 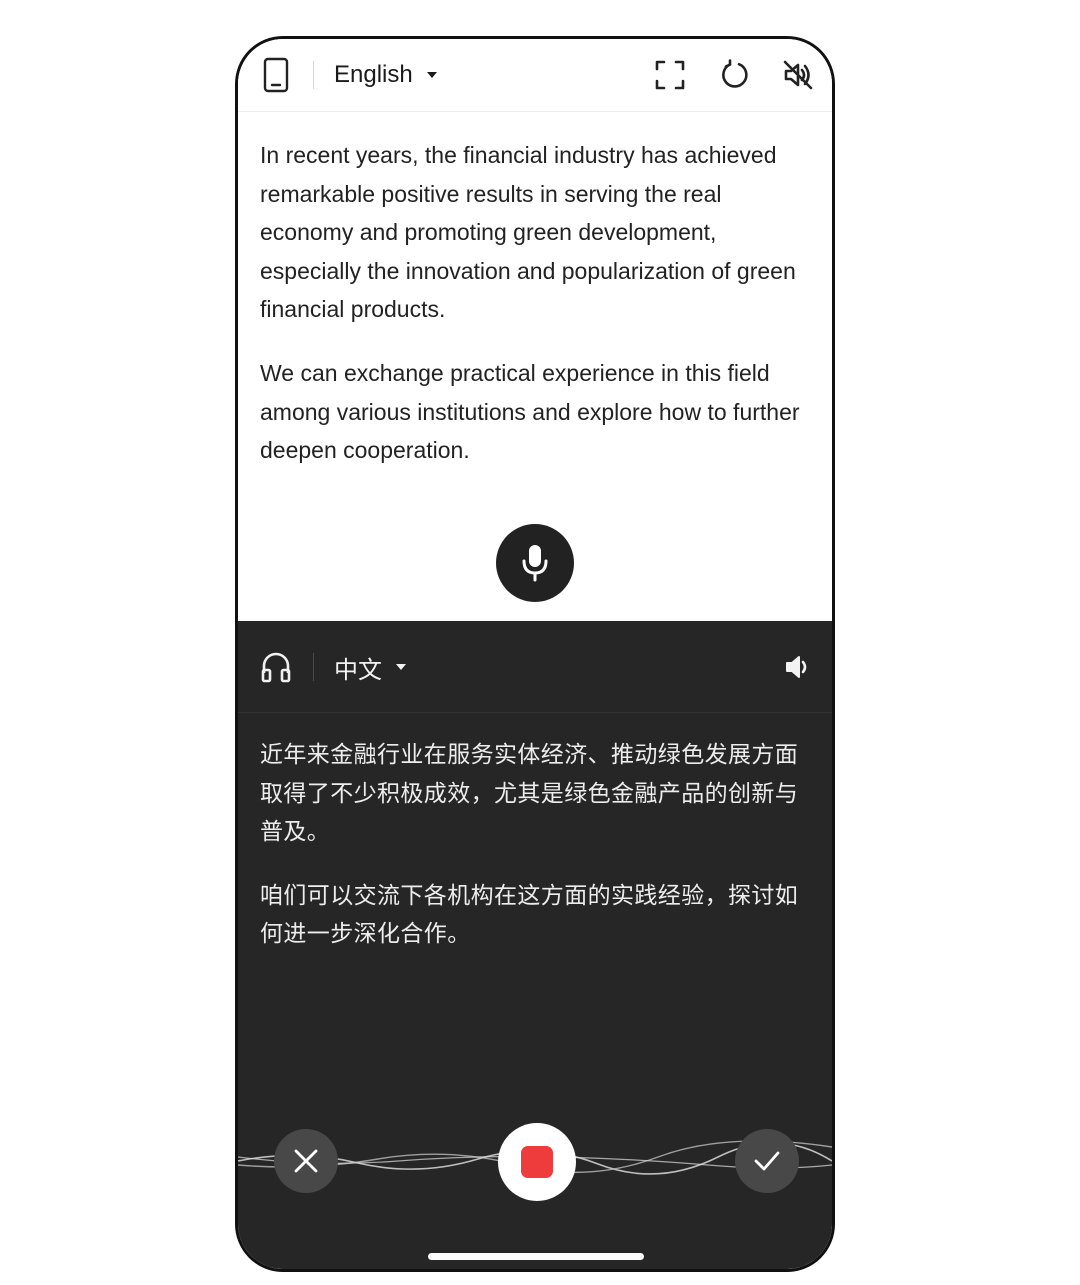 I want to click on refresh-icon, so click(x=734, y=75).